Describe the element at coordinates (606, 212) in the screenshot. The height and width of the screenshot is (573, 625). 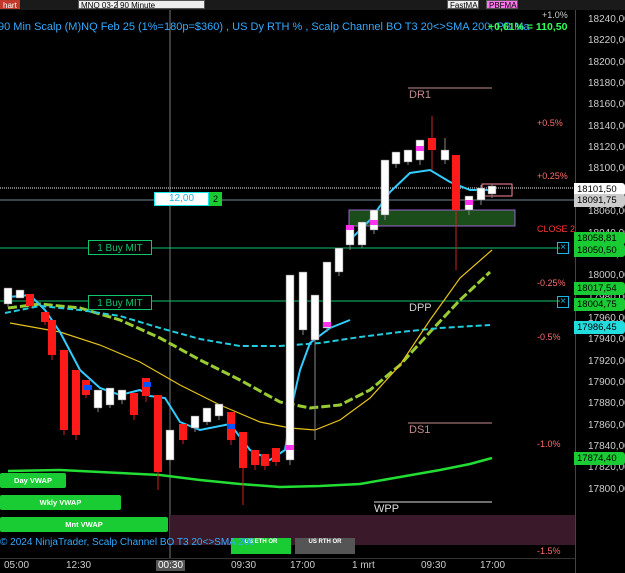
I see `price-tick: 18060,00` at that location.